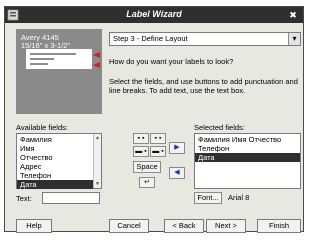 The image size is (320, 240). I want to click on selected-field-item-items: Фамилия Имя Отчество Телефон Дата, so click(247, 148).